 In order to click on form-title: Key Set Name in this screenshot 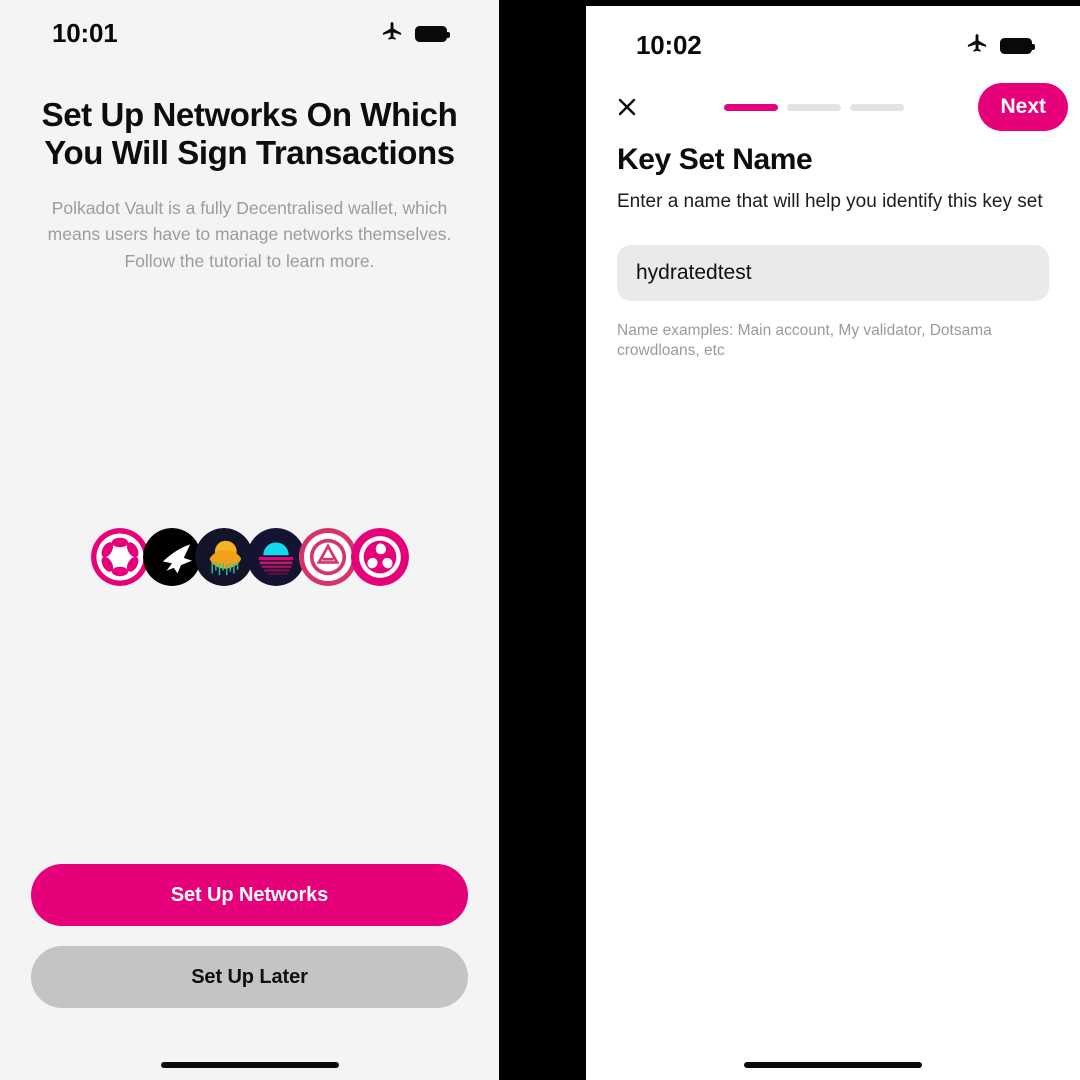, I will do `click(715, 159)`.